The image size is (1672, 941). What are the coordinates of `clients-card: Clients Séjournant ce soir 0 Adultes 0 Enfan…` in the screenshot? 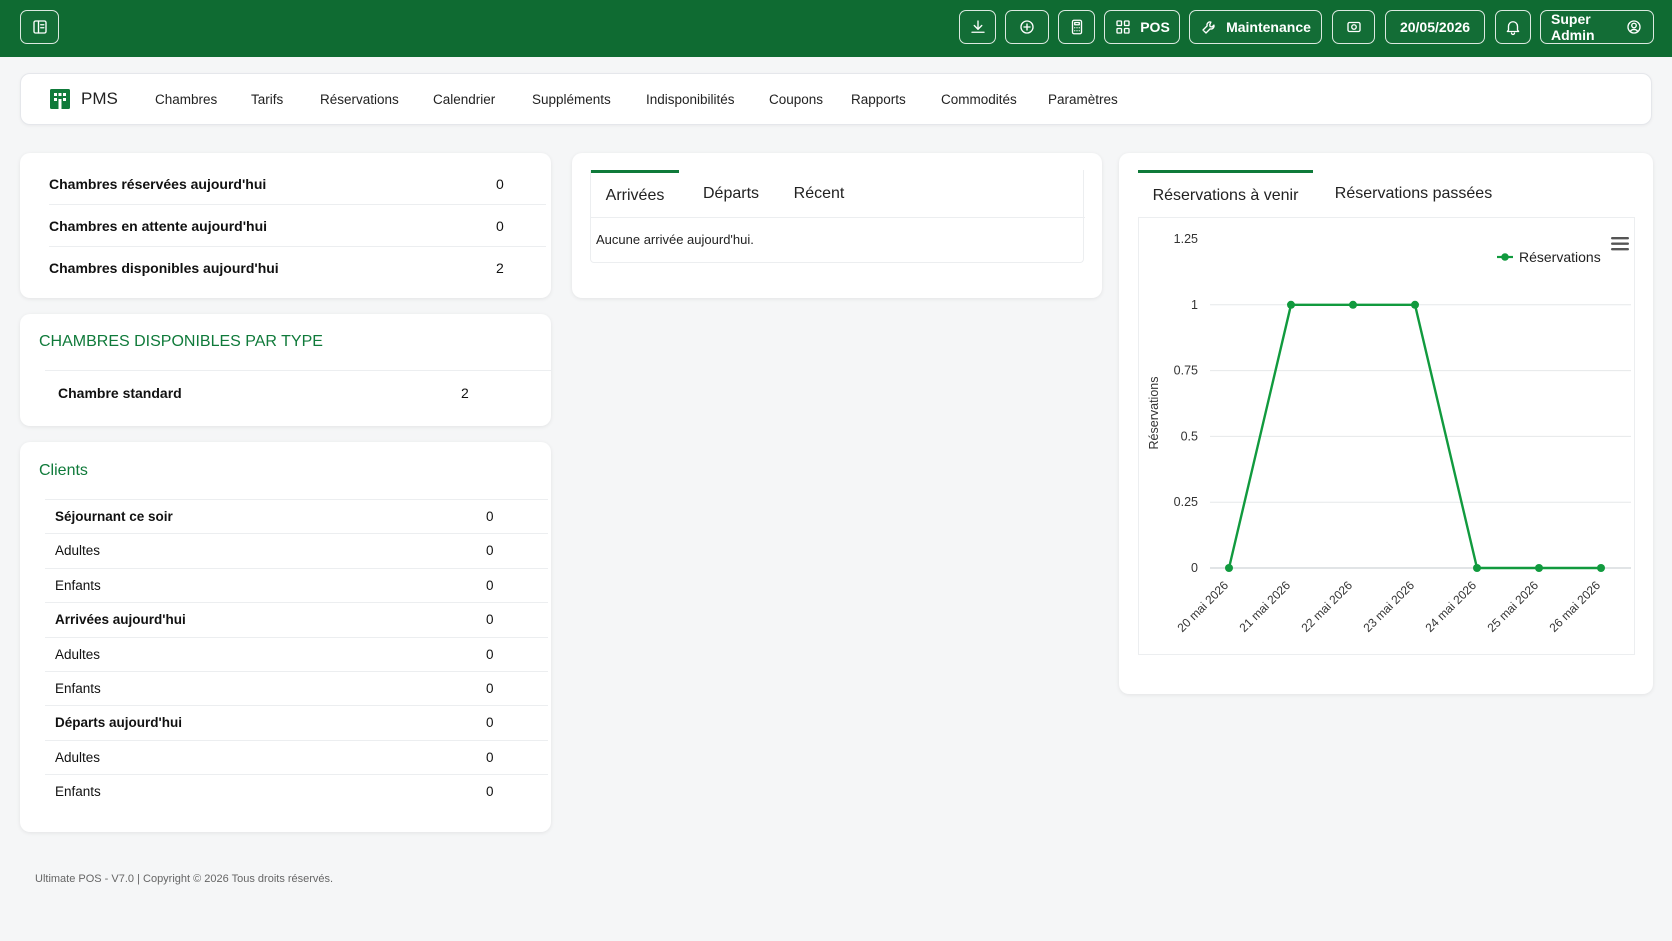 It's located at (285, 637).